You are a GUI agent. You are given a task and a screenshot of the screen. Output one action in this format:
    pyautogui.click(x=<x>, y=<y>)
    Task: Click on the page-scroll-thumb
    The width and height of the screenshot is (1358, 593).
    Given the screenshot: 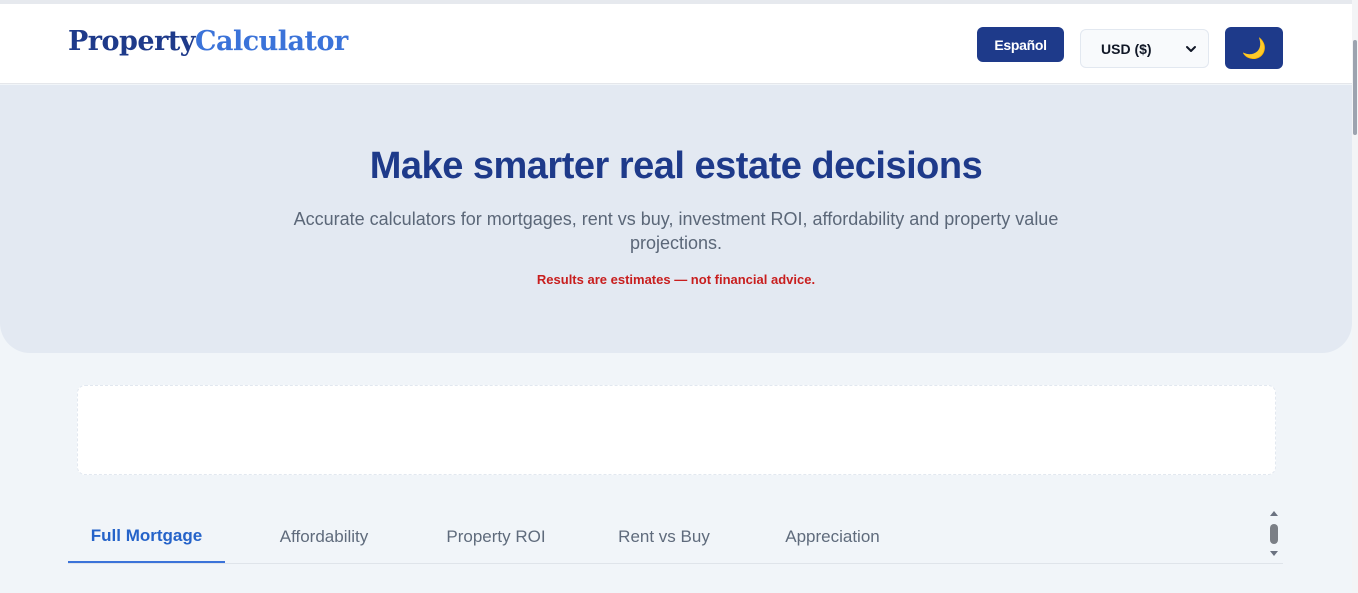 What is the action you would take?
    pyautogui.click(x=1355, y=87)
    